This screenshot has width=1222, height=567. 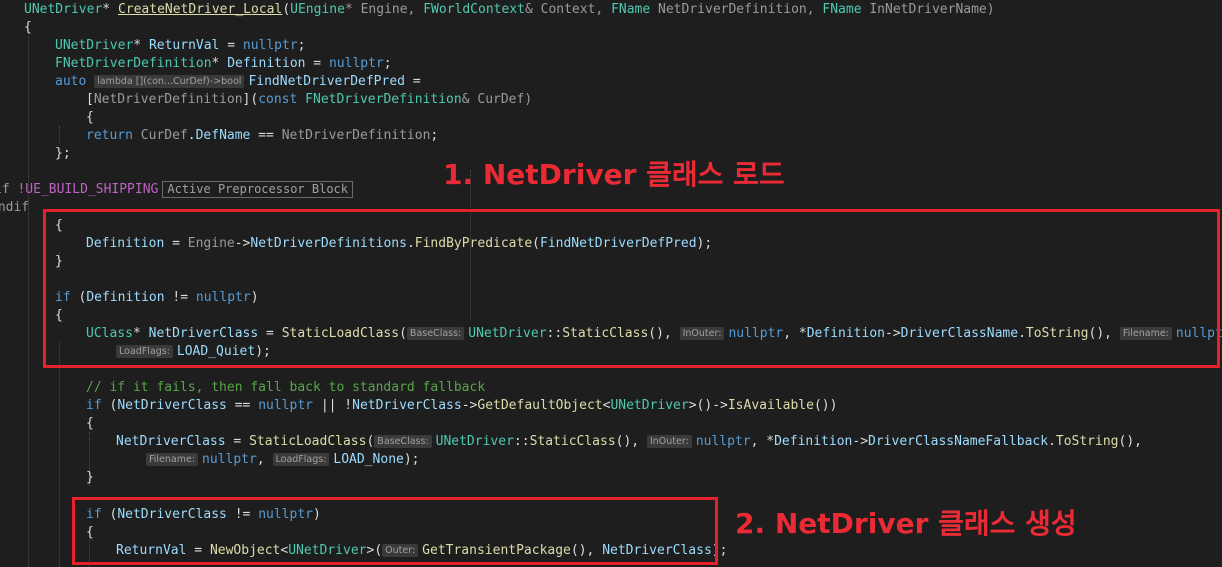 What do you see at coordinates (200, 9) in the screenshot?
I see `function-name: CreateNetDriver_Local` at bounding box center [200, 9].